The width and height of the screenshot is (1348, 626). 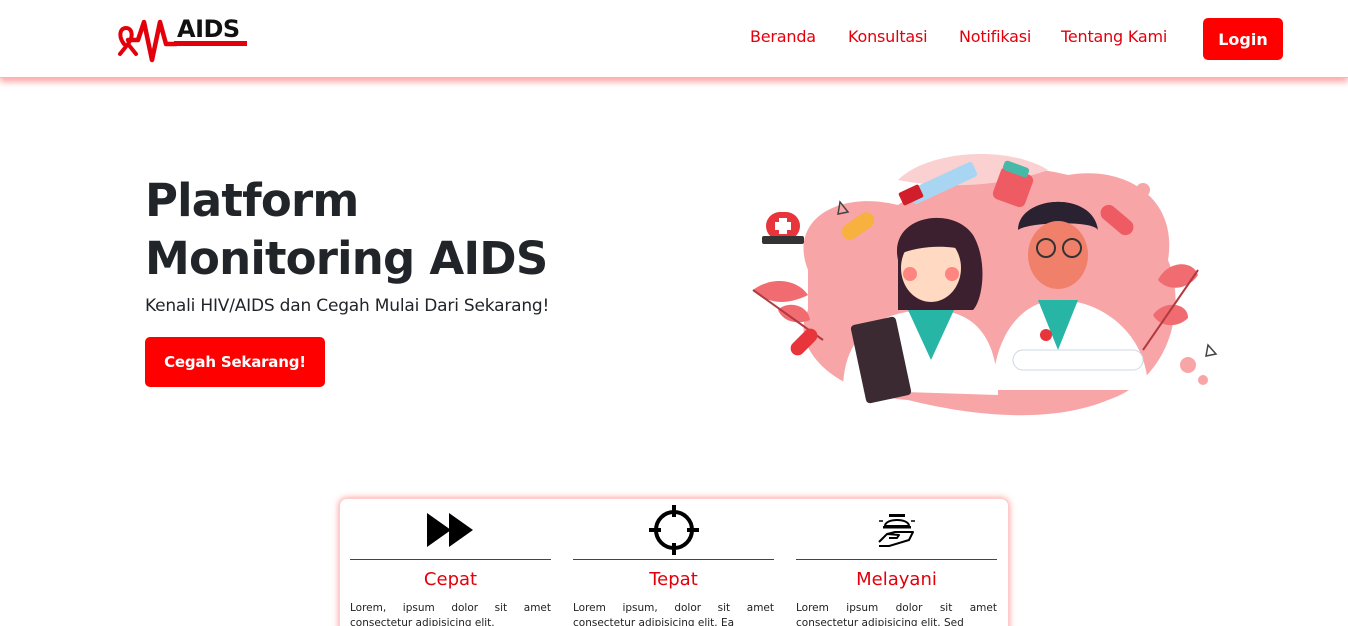 I want to click on serving-hand-icon, so click(x=896, y=530).